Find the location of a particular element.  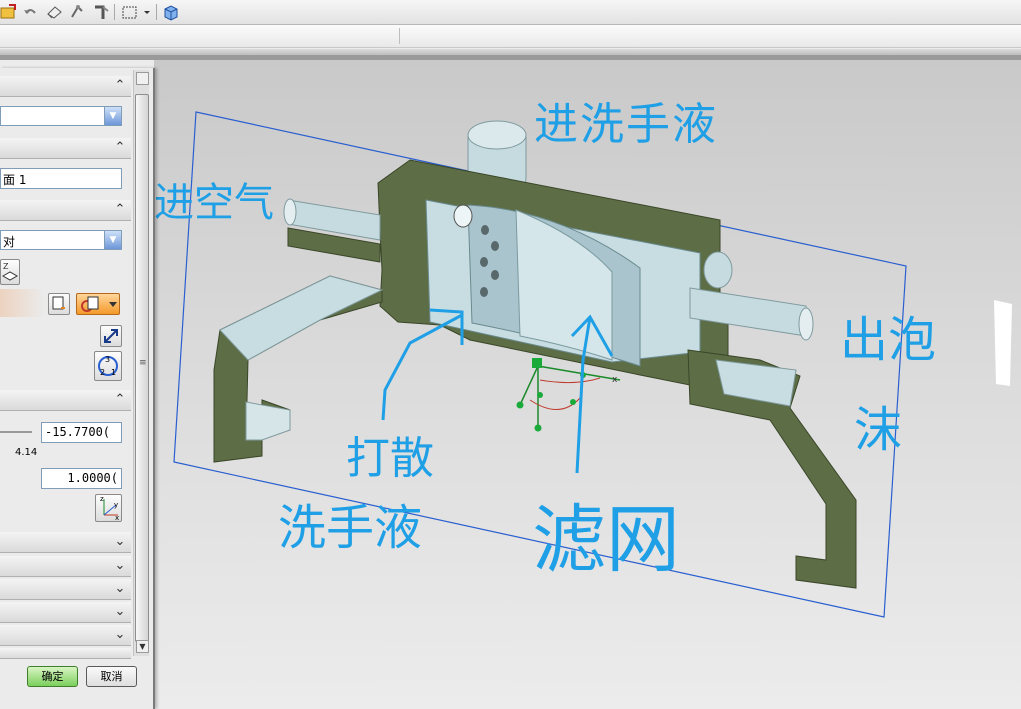

label-inlet-air: 进空气 is located at coordinates (214, 203).